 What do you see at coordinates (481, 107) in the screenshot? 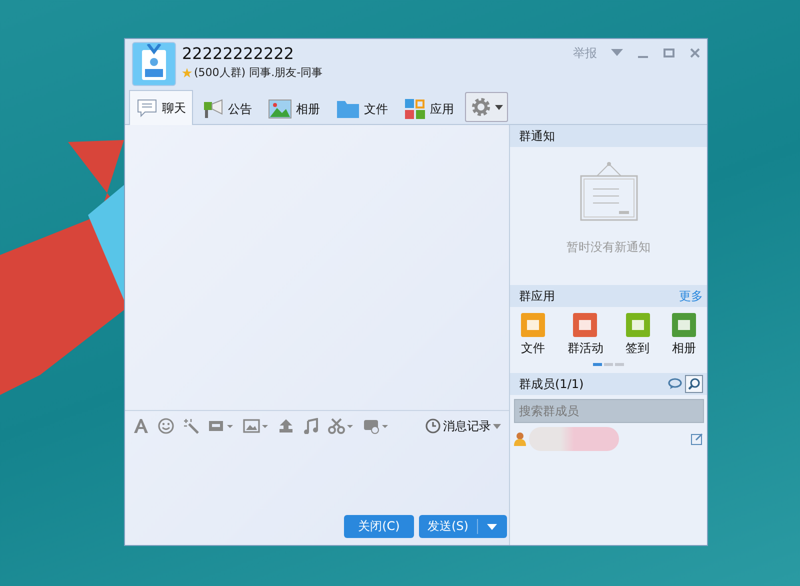
I see `gear-icon` at bounding box center [481, 107].